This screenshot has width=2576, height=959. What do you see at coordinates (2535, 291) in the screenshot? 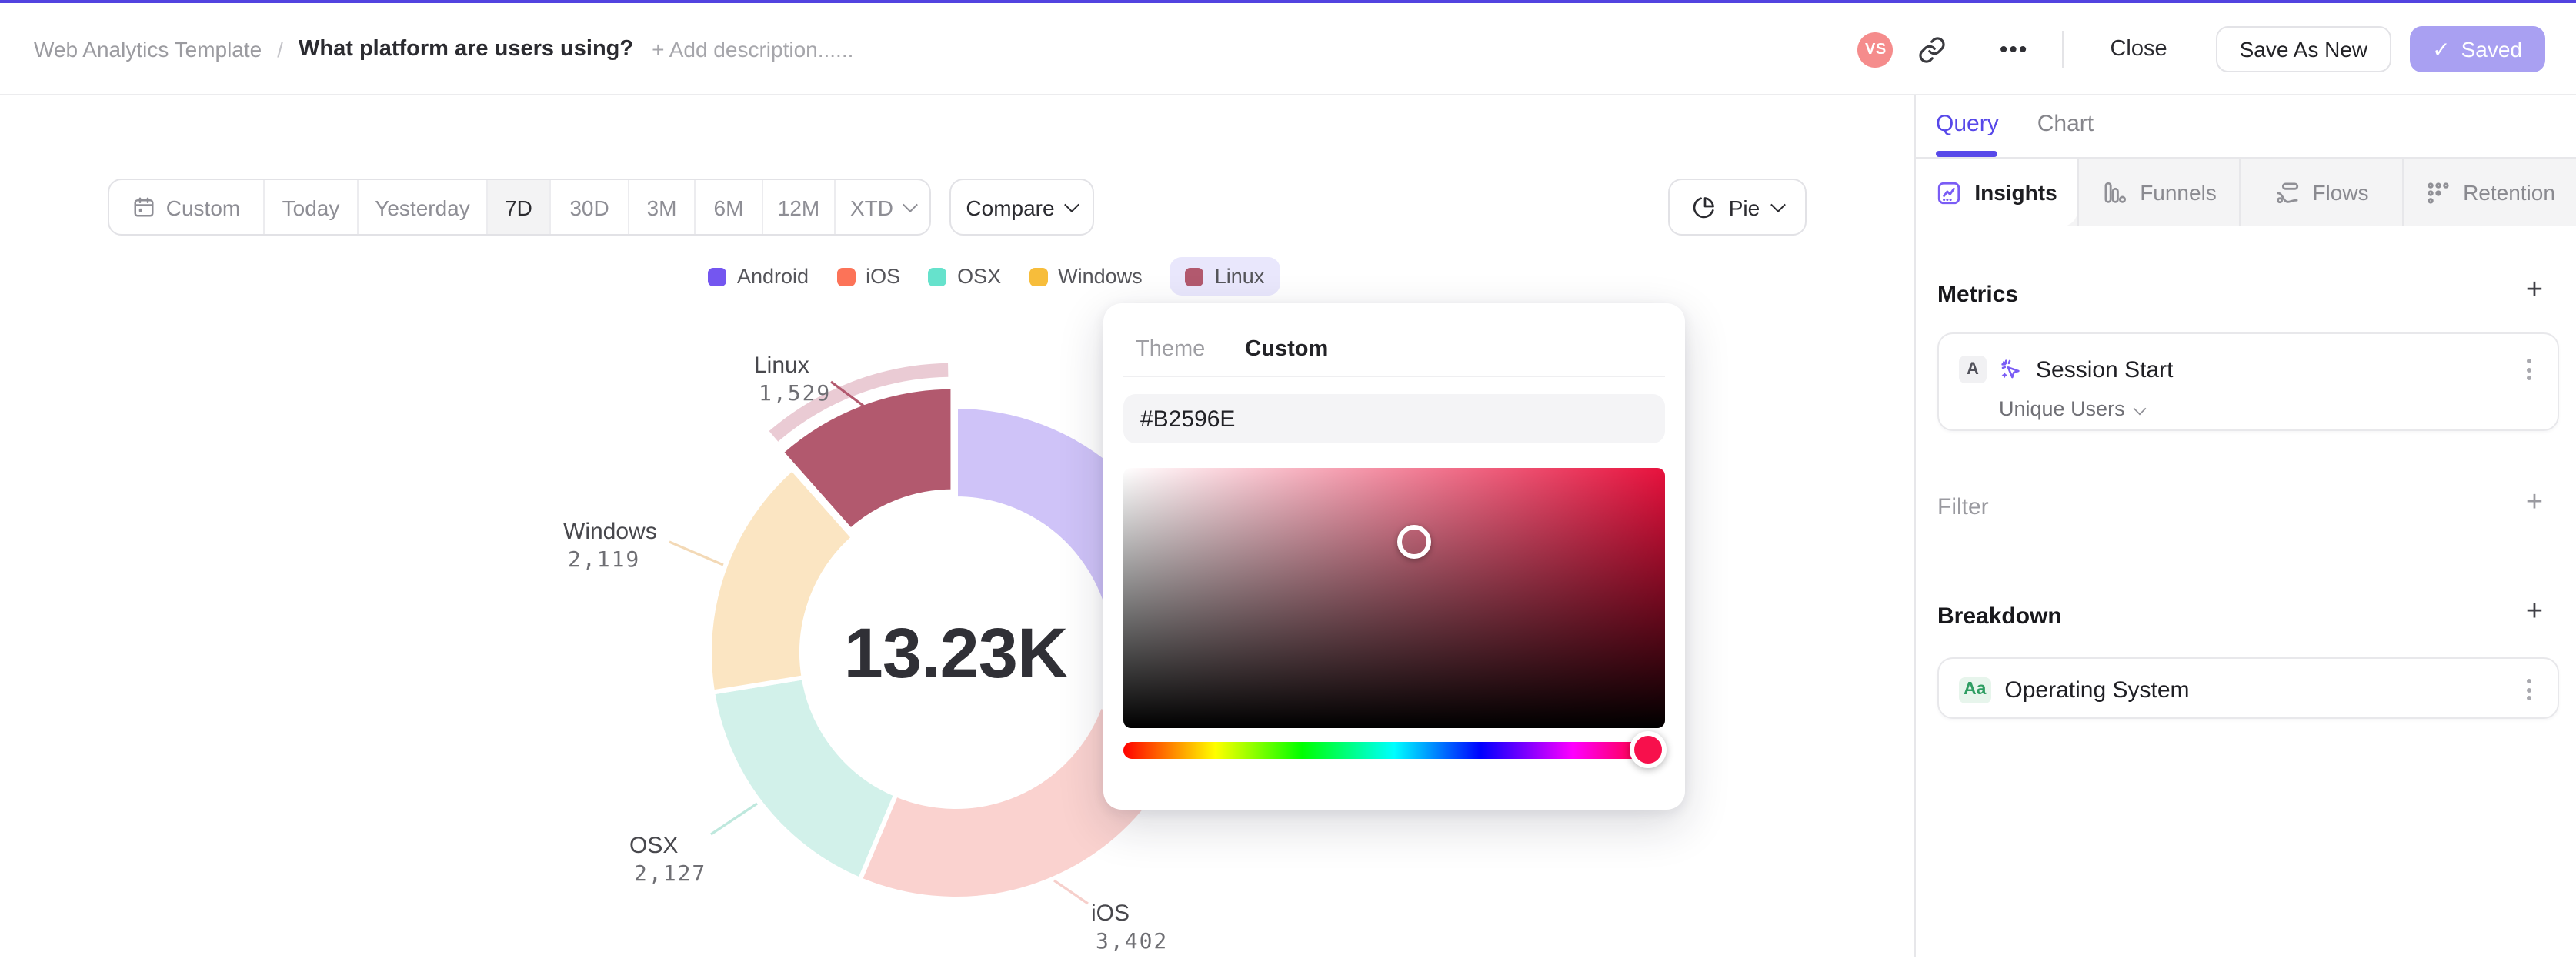
I see `add-metric-button: +` at bounding box center [2535, 291].